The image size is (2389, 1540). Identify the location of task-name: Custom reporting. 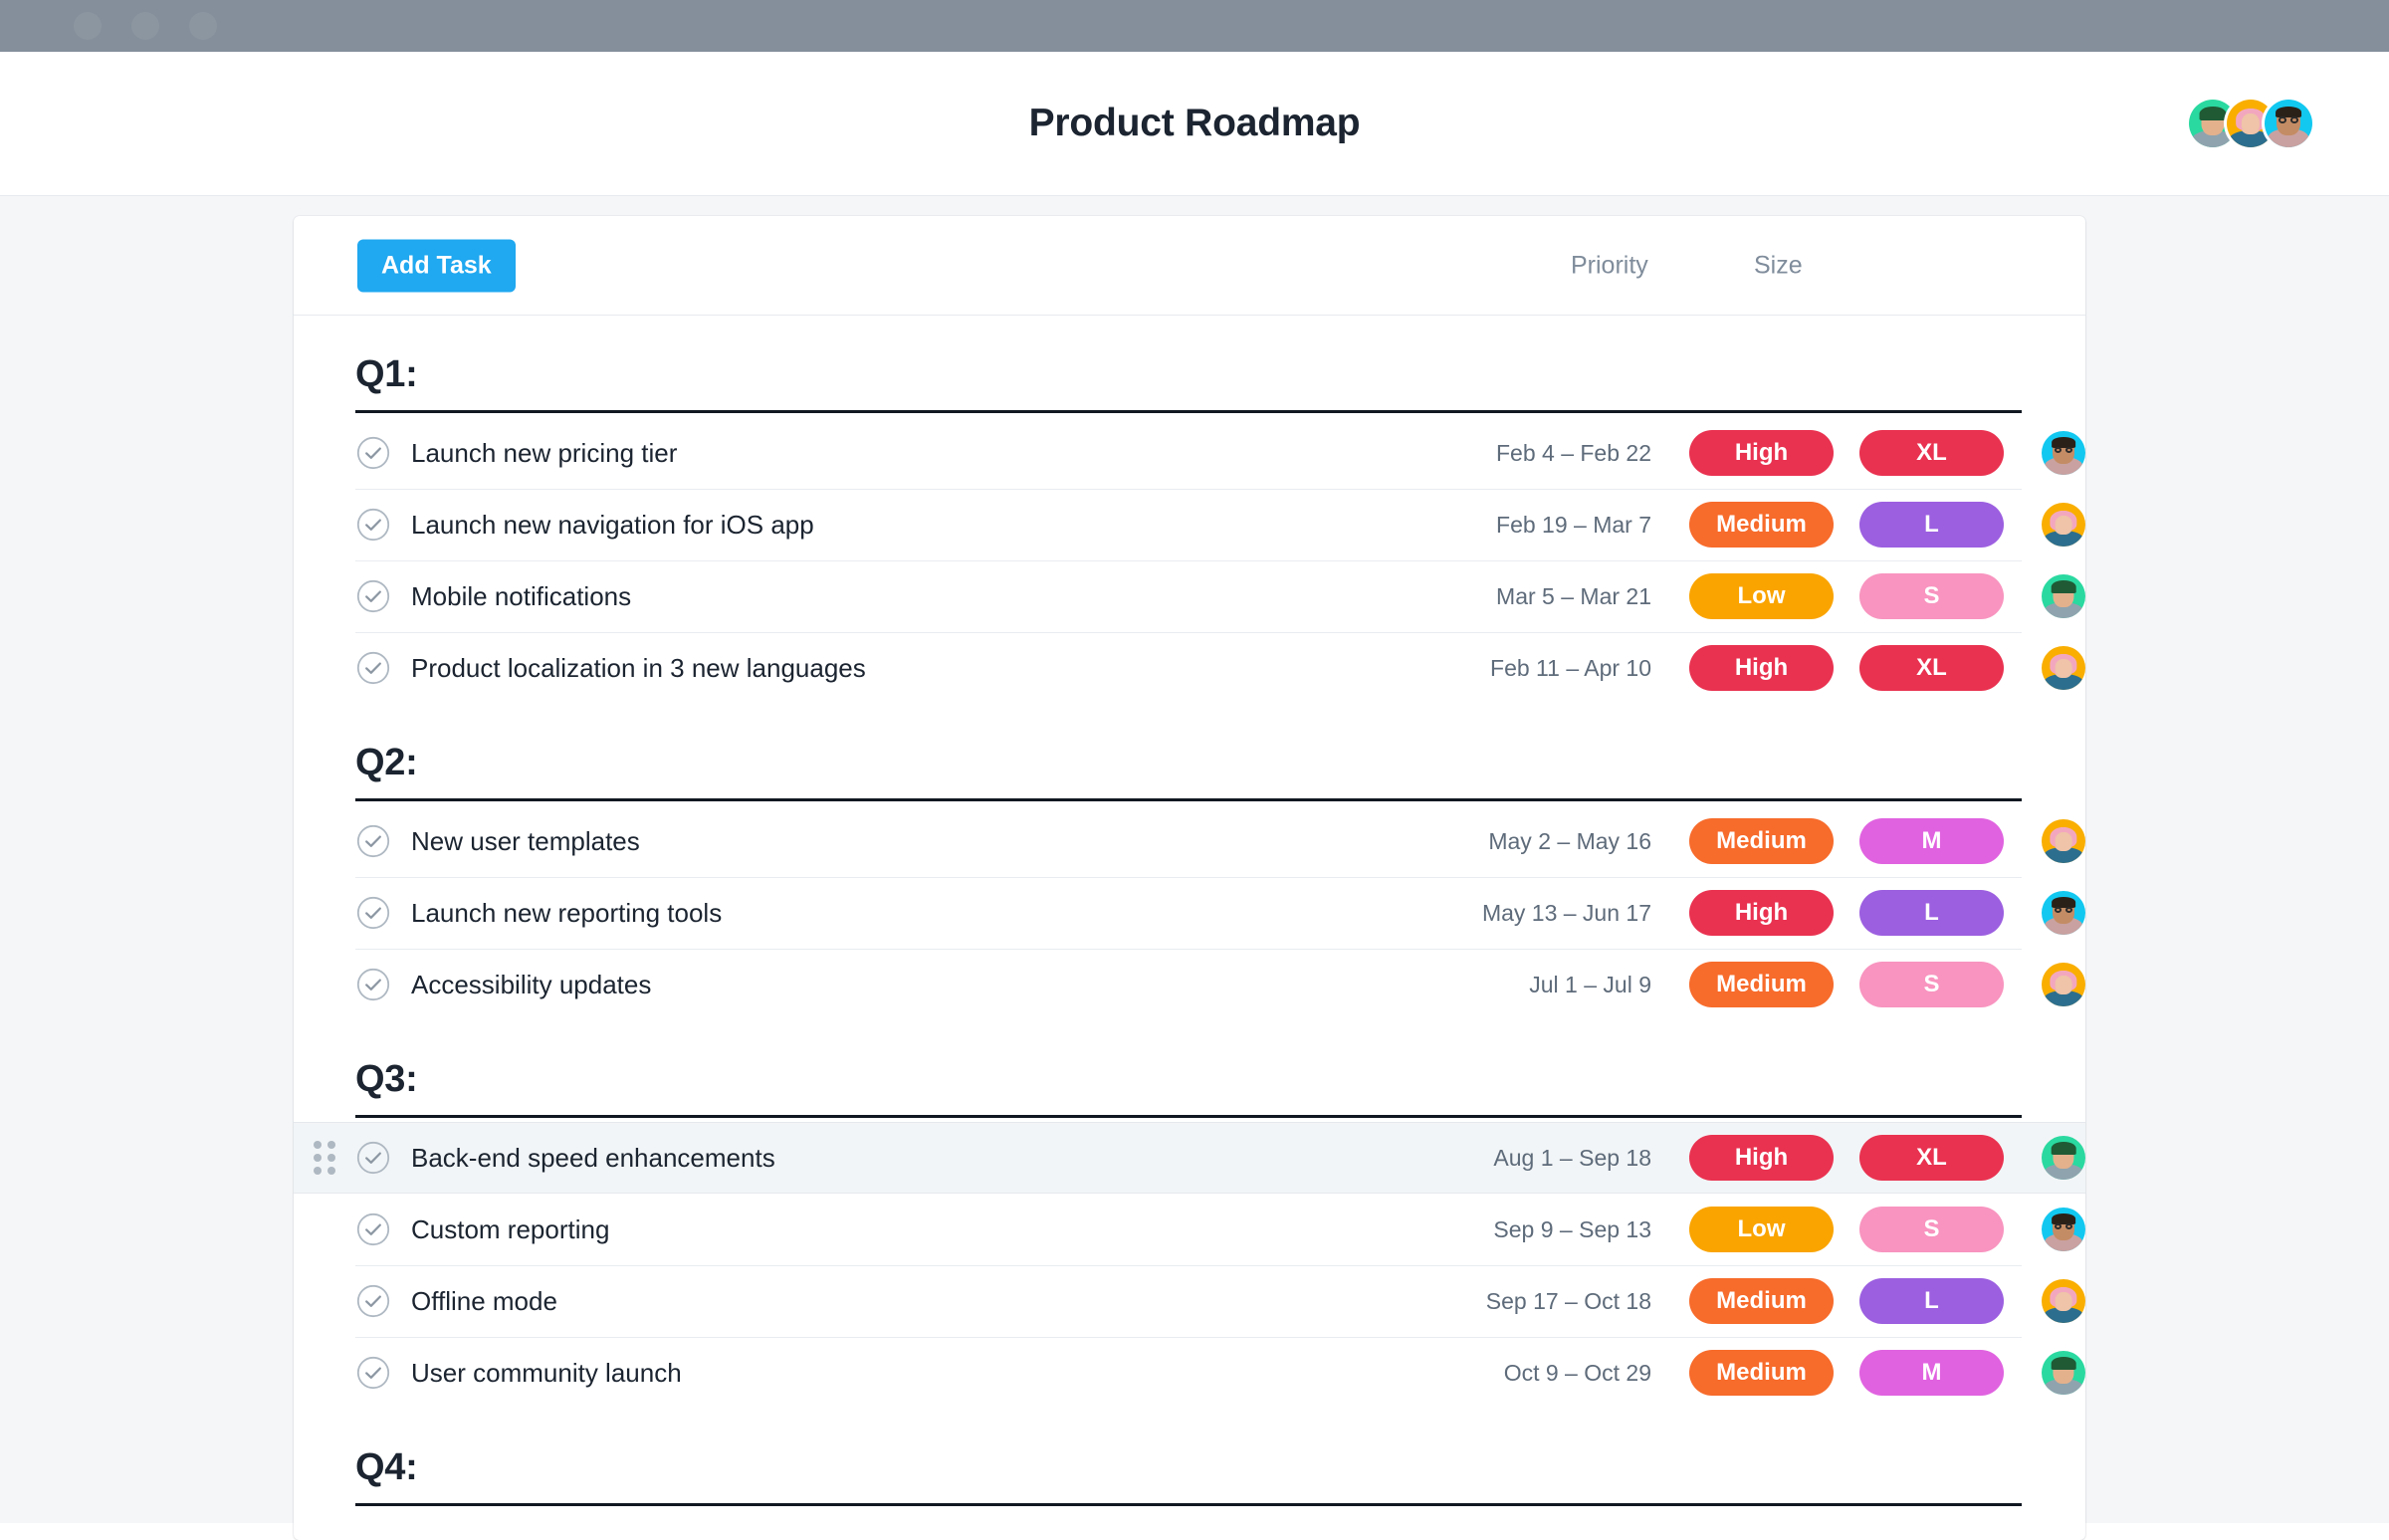
(510, 1228).